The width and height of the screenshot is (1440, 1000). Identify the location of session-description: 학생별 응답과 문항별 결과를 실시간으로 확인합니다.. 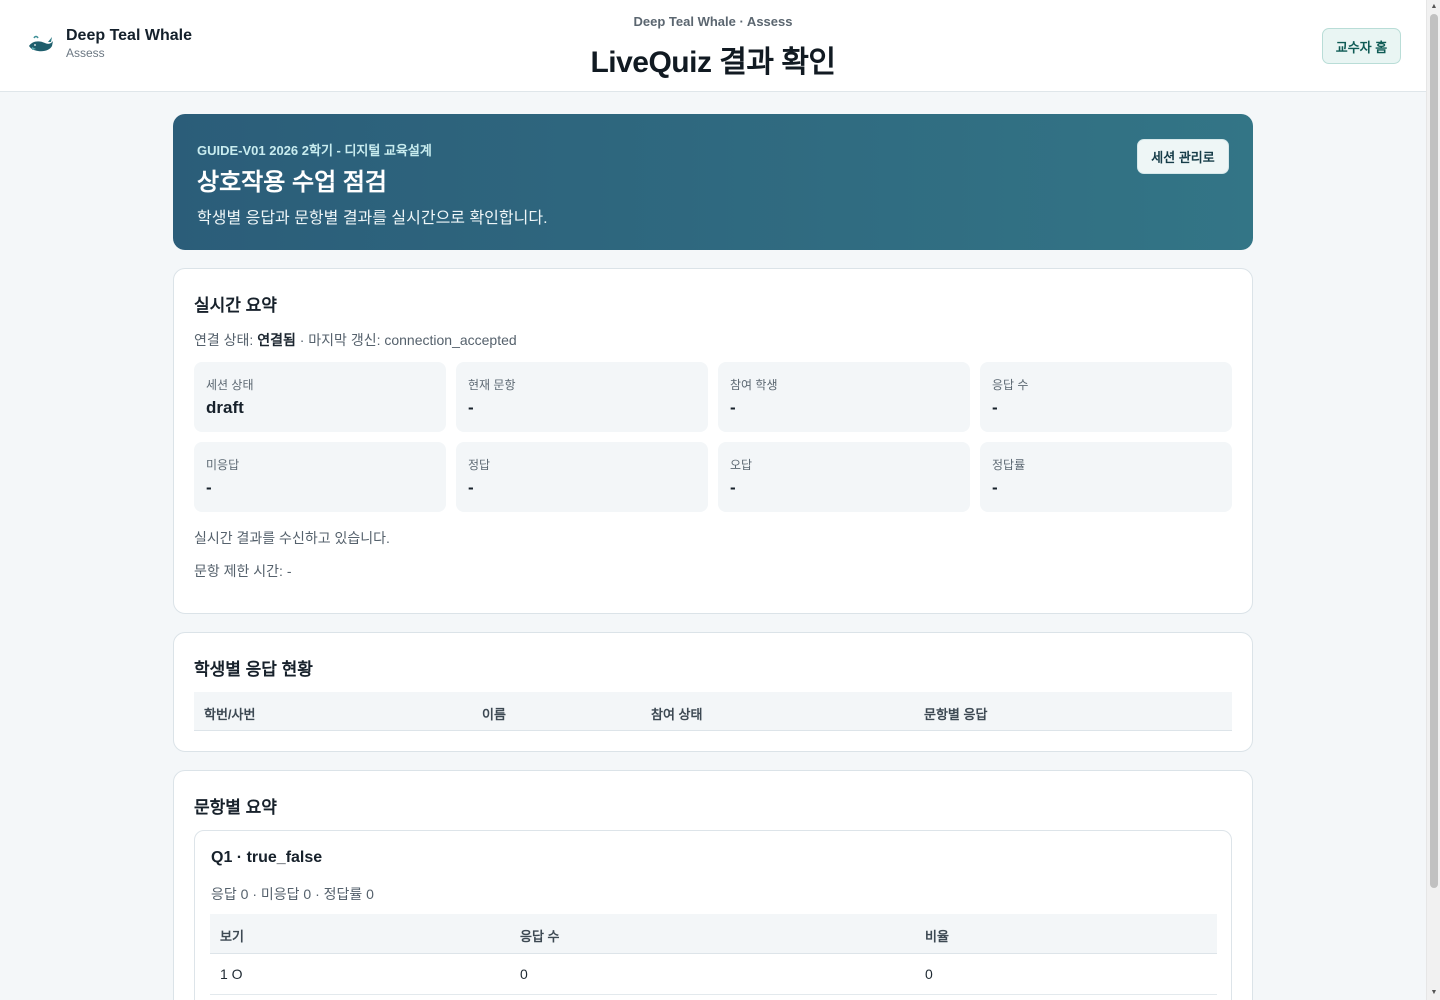
(372, 218).